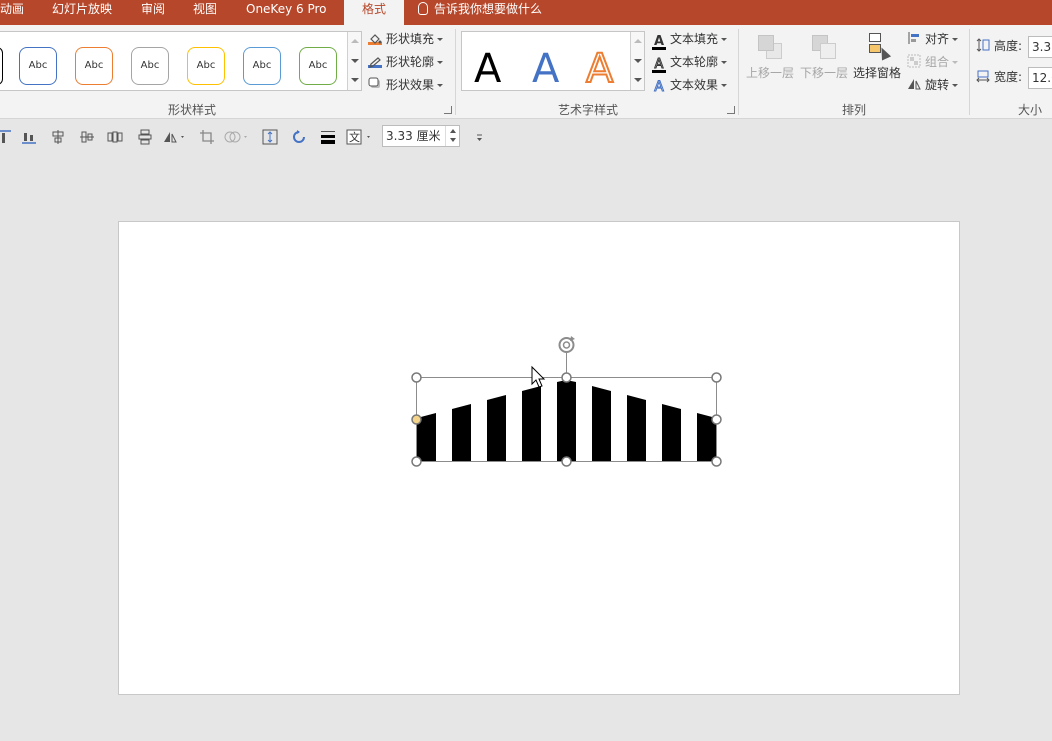 Image resolution: width=1052 pixels, height=741 pixels. What do you see at coordinates (410, 62) in the screenshot?
I see `shape-outline-label: 形状轮廓` at bounding box center [410, 62].